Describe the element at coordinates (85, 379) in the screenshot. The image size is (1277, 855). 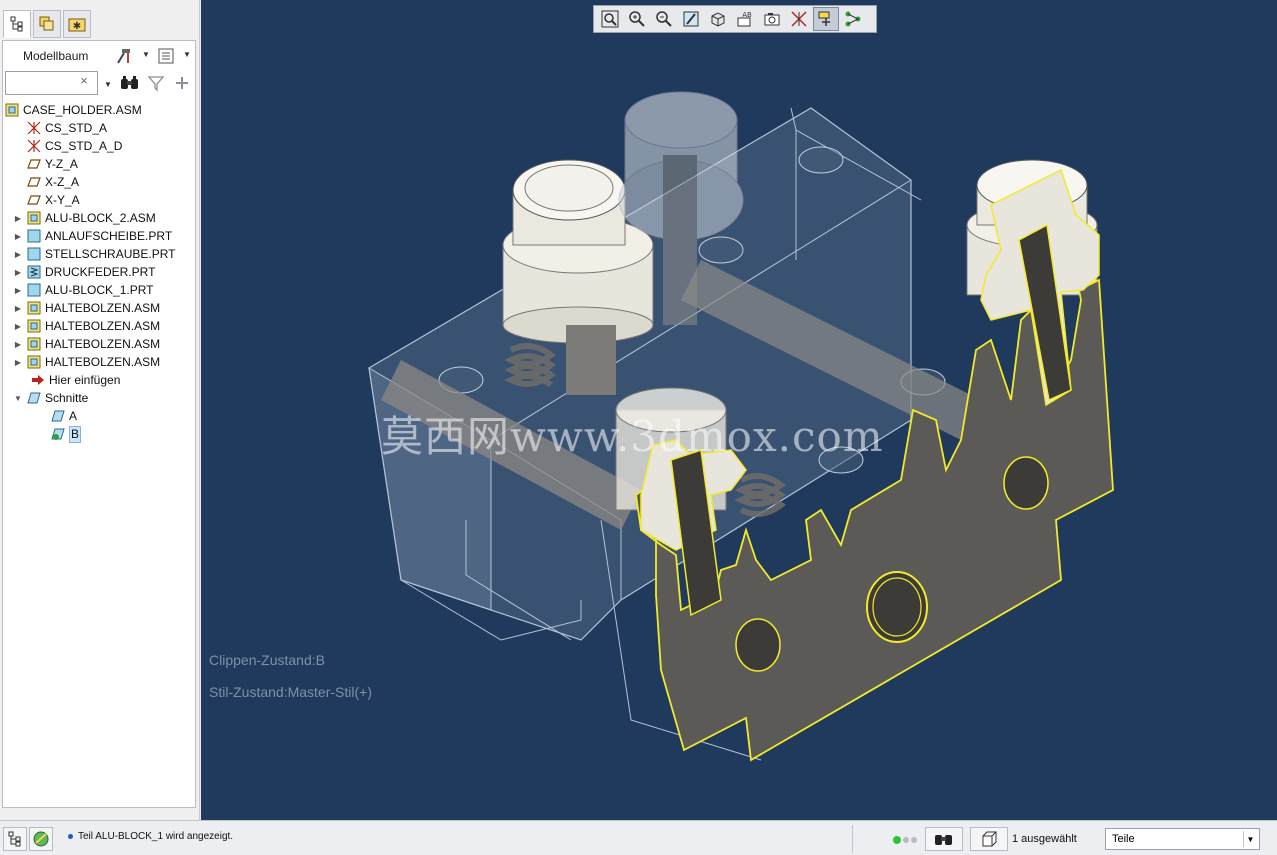
I see `tree-item-label: Hier einfügen` at that location.